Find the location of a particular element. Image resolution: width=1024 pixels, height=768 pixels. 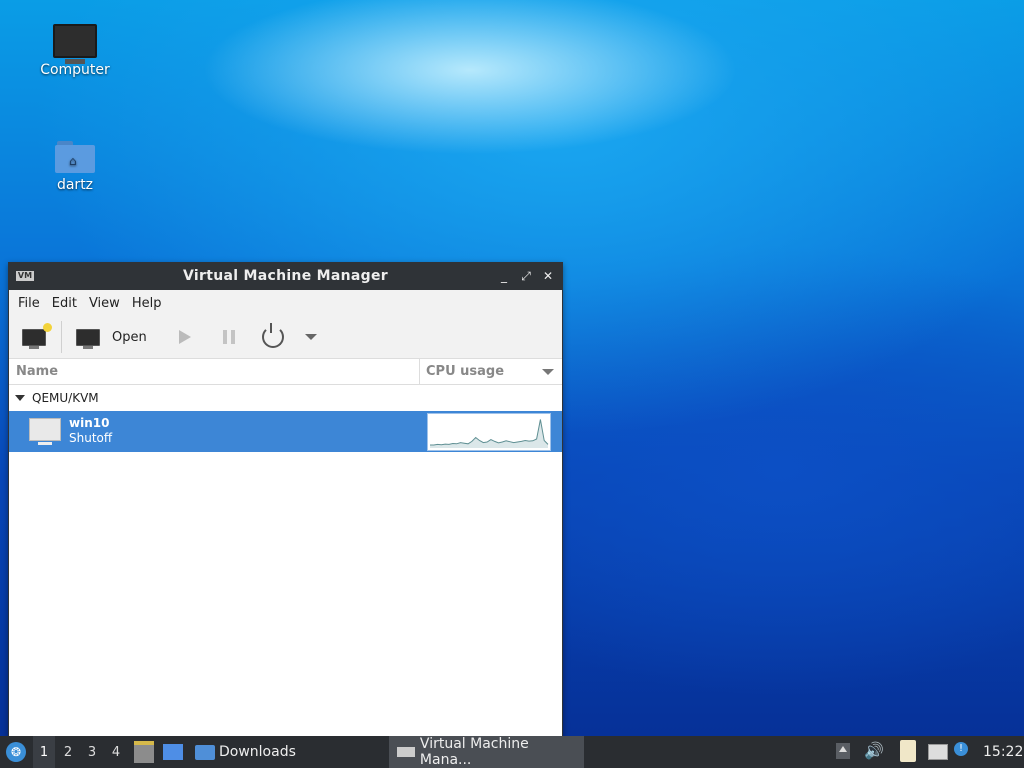

menu-help: Help is located at coordinates (147, 303).